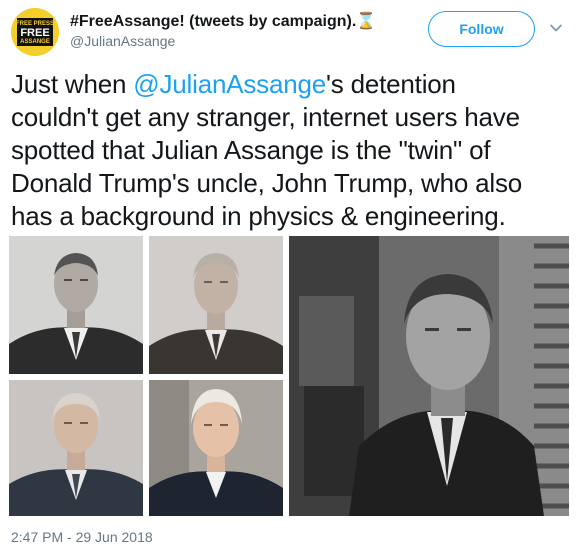 The width and height of the screenshot is (578, 551). I want to click on photo-assange-portrait, so click(216, 448).